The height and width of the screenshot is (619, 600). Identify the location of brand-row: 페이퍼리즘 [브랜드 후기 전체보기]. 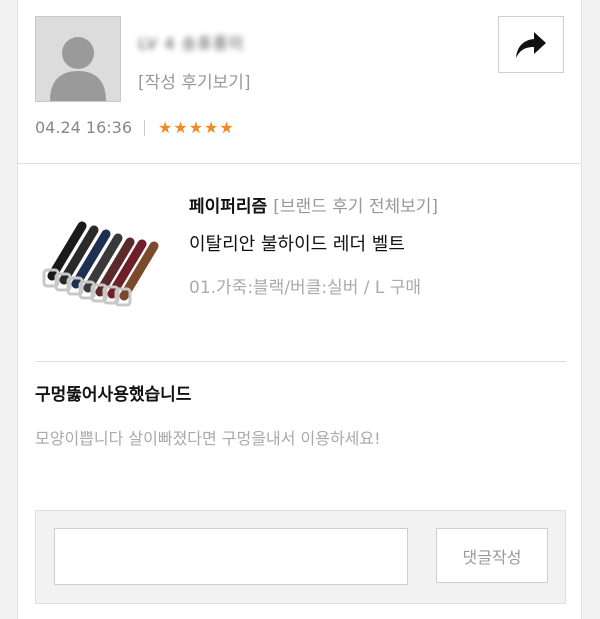
(313, 204).